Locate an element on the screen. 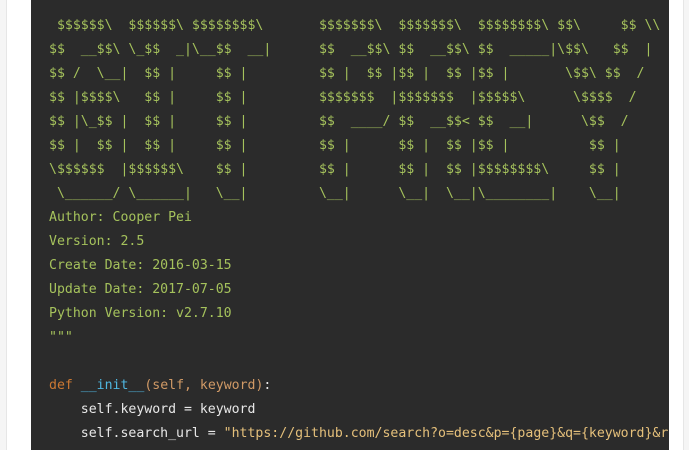 This screenshot has width=689, height=450. function-params: (self, keyword) is located at coordinates (204, 385).